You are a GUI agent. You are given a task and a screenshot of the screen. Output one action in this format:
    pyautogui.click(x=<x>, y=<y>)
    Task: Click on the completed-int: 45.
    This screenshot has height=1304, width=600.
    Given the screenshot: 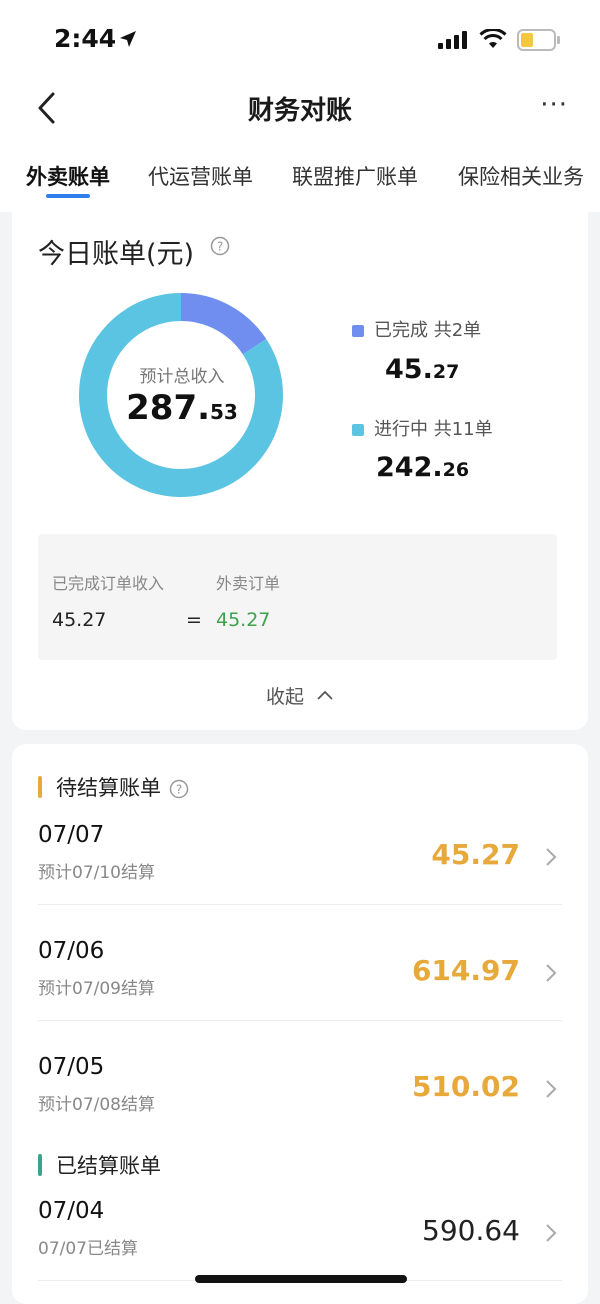 What is the action you would take?
    pyautogui.click(x=409, y=369)
    